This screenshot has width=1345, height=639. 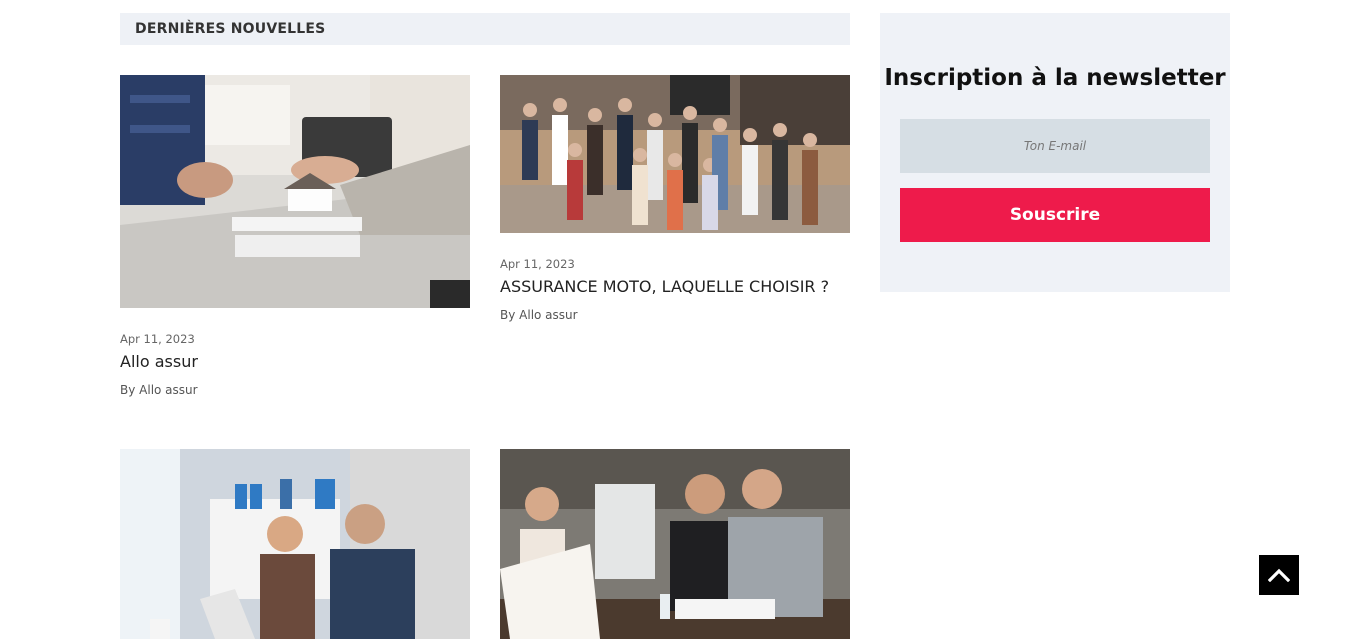 I want to click on business-meeting-table-photo, so click(x=675, y=544).